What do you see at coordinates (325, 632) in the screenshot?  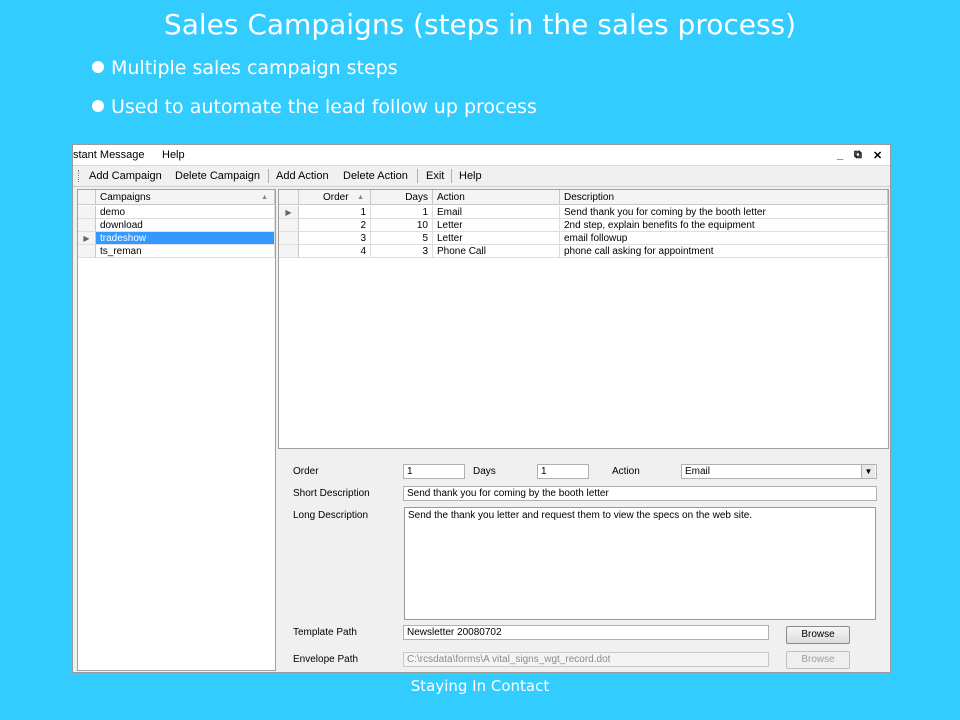 I see `template-path-label: Template Path` at bounding box center [325, 632].